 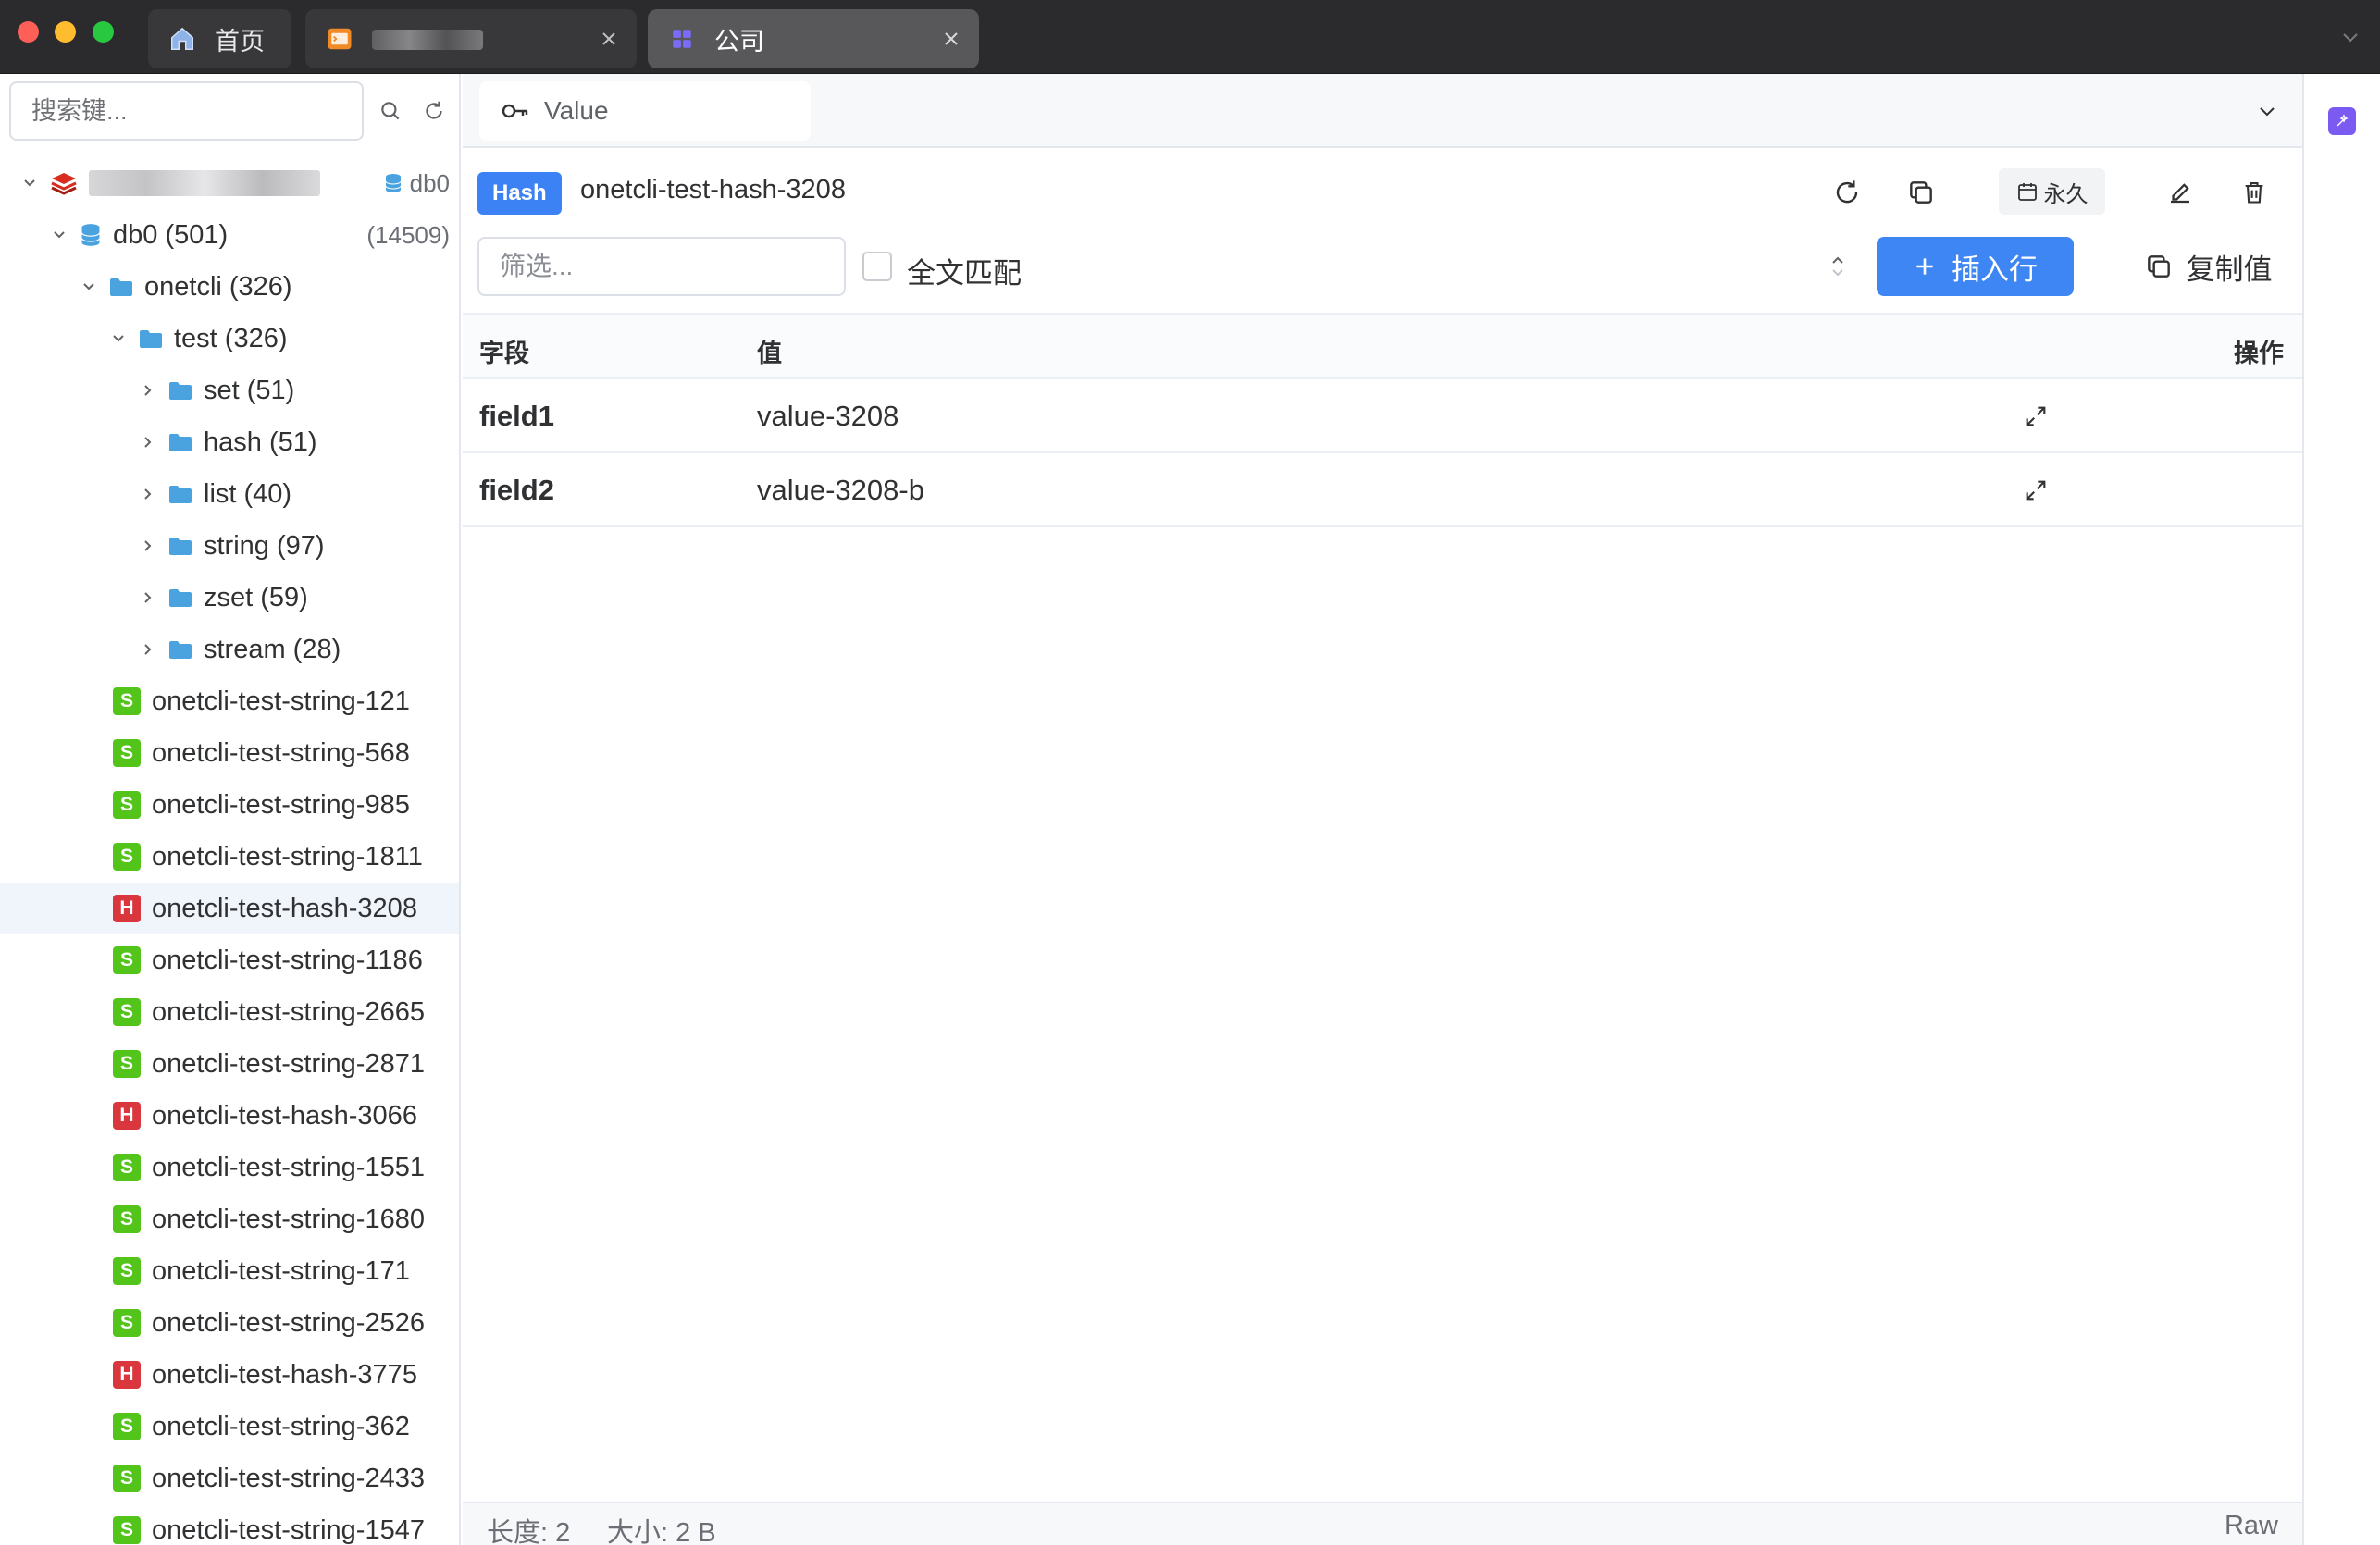 I want to click on key-item: Sonetcli-test-string-121, so click(x=229, y=701).